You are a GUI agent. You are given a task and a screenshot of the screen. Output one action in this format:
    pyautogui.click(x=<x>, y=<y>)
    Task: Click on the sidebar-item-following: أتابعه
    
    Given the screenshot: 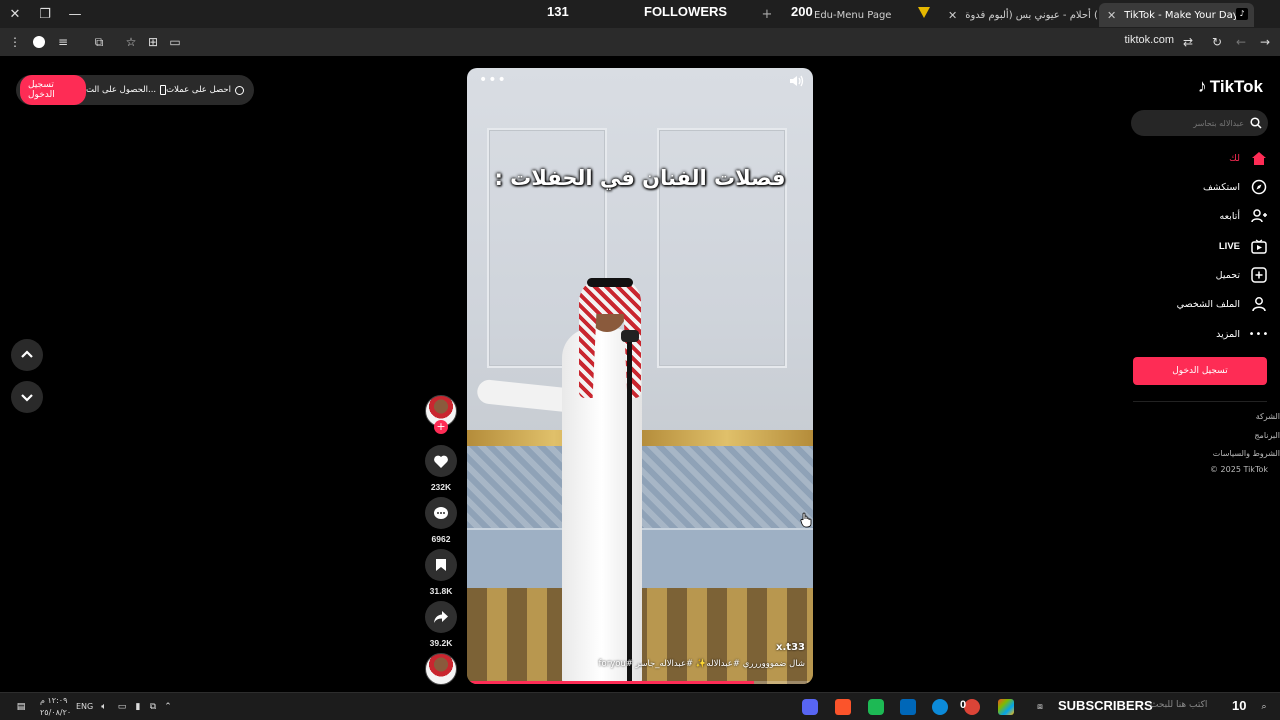 What is the action you would take?
    pyautogui.click(x=1244, y=216)
    